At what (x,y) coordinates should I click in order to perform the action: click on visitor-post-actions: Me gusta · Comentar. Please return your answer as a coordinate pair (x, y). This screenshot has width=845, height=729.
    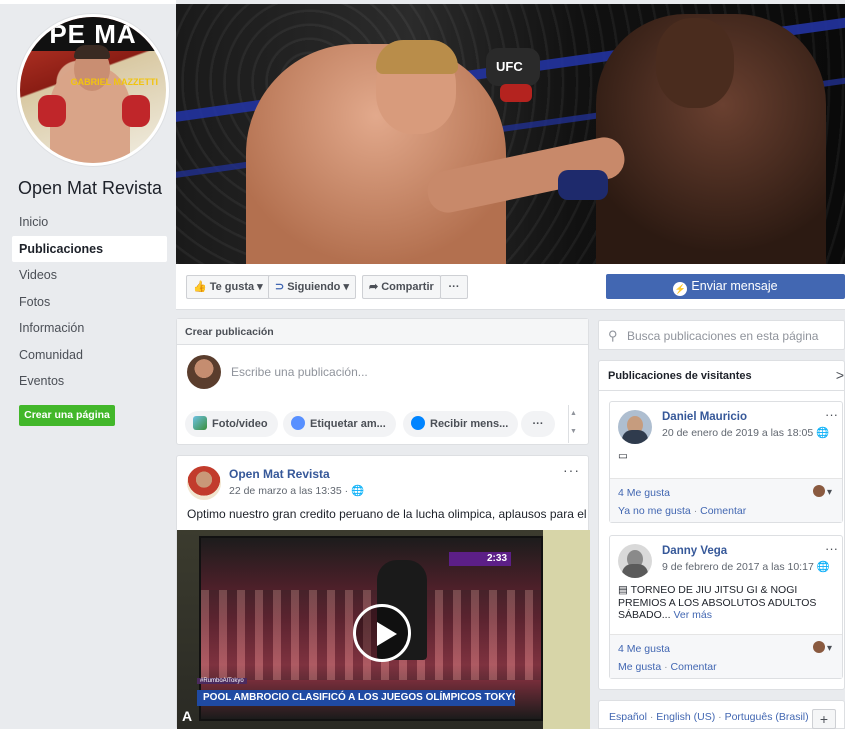
    Looking at the image, I should click on (667, 667).